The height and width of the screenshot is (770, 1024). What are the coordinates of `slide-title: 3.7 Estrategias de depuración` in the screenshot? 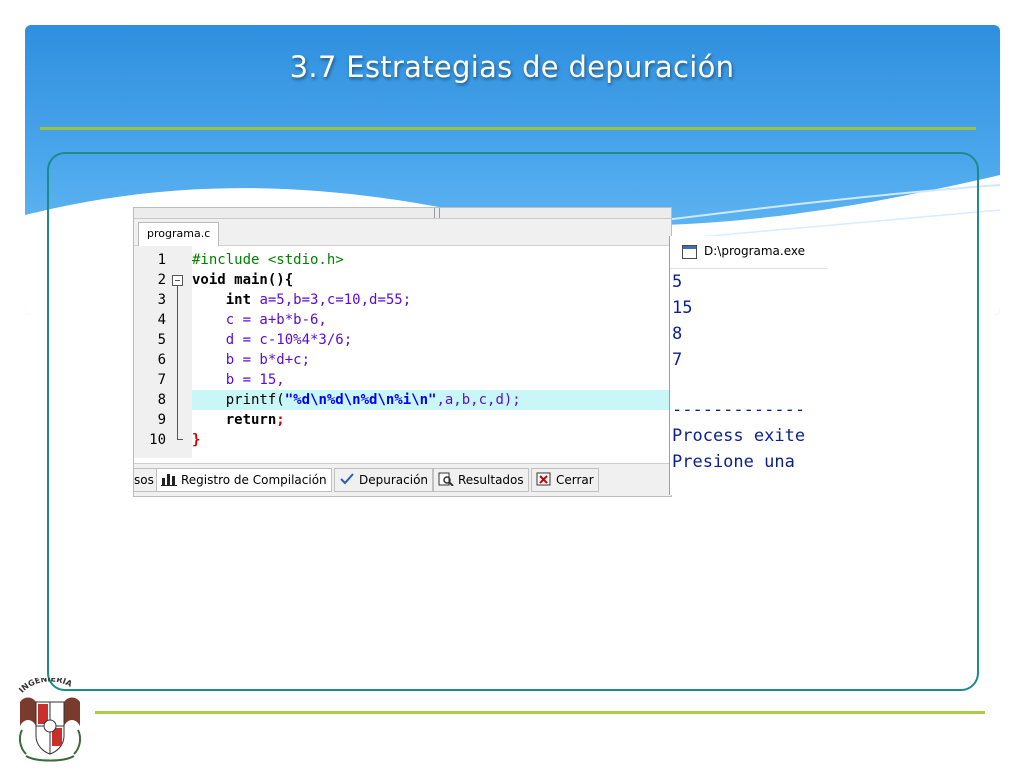 It's located at (512, 67).